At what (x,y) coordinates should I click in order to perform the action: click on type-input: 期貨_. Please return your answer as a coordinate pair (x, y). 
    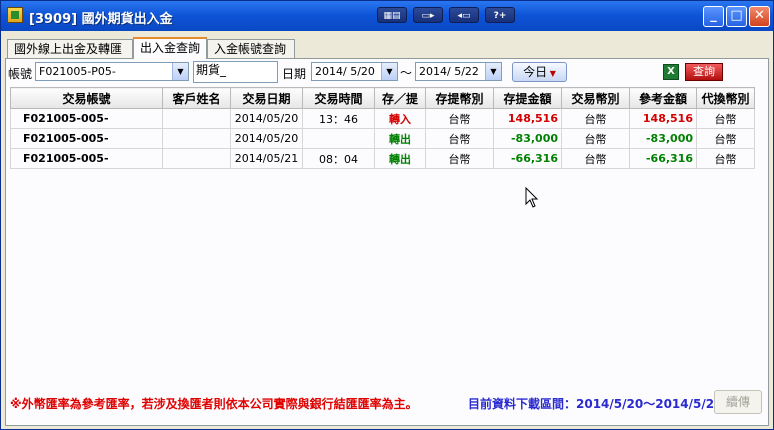
    Looking at the image, I should click on (235, 72).